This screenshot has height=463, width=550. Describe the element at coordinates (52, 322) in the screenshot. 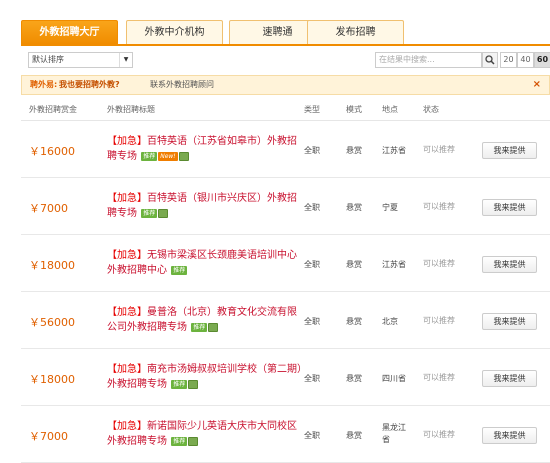

I see `salary-value: ￥56000` at that location.